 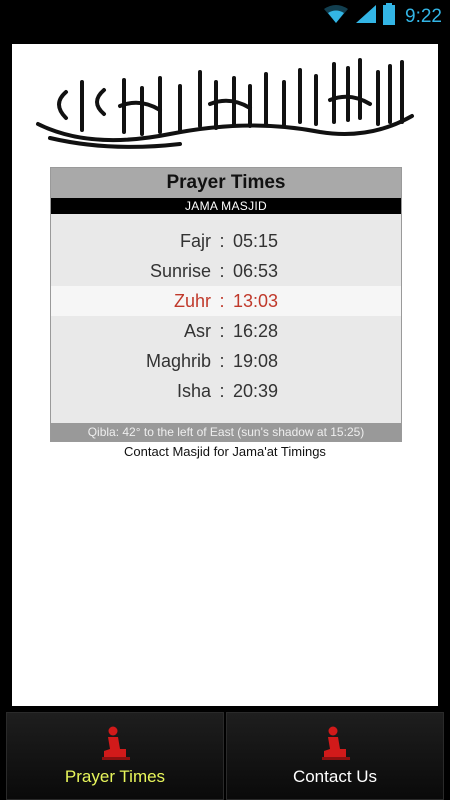 I want to click on tab-prayer-times: Prayer Times, so click(x=115, y=756).